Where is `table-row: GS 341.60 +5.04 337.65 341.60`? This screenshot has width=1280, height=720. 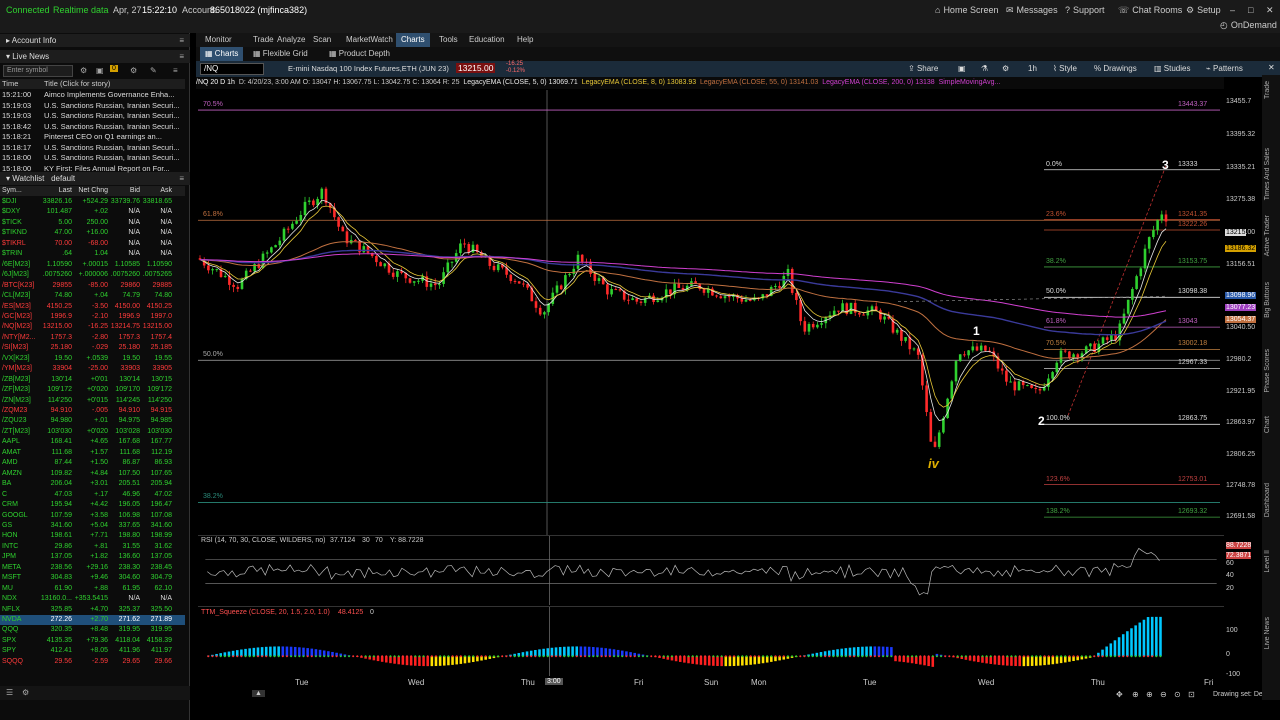
table-row: GS 341.60 +5.04 337.65 341.60 is located at coordinates (92, 526).